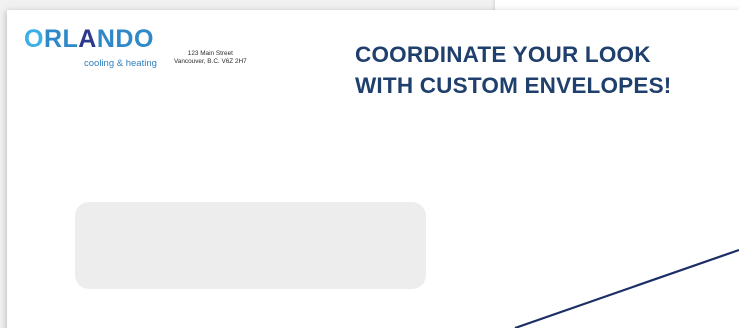  I want to click on logo-letter-o2: O, so click(143, 39).